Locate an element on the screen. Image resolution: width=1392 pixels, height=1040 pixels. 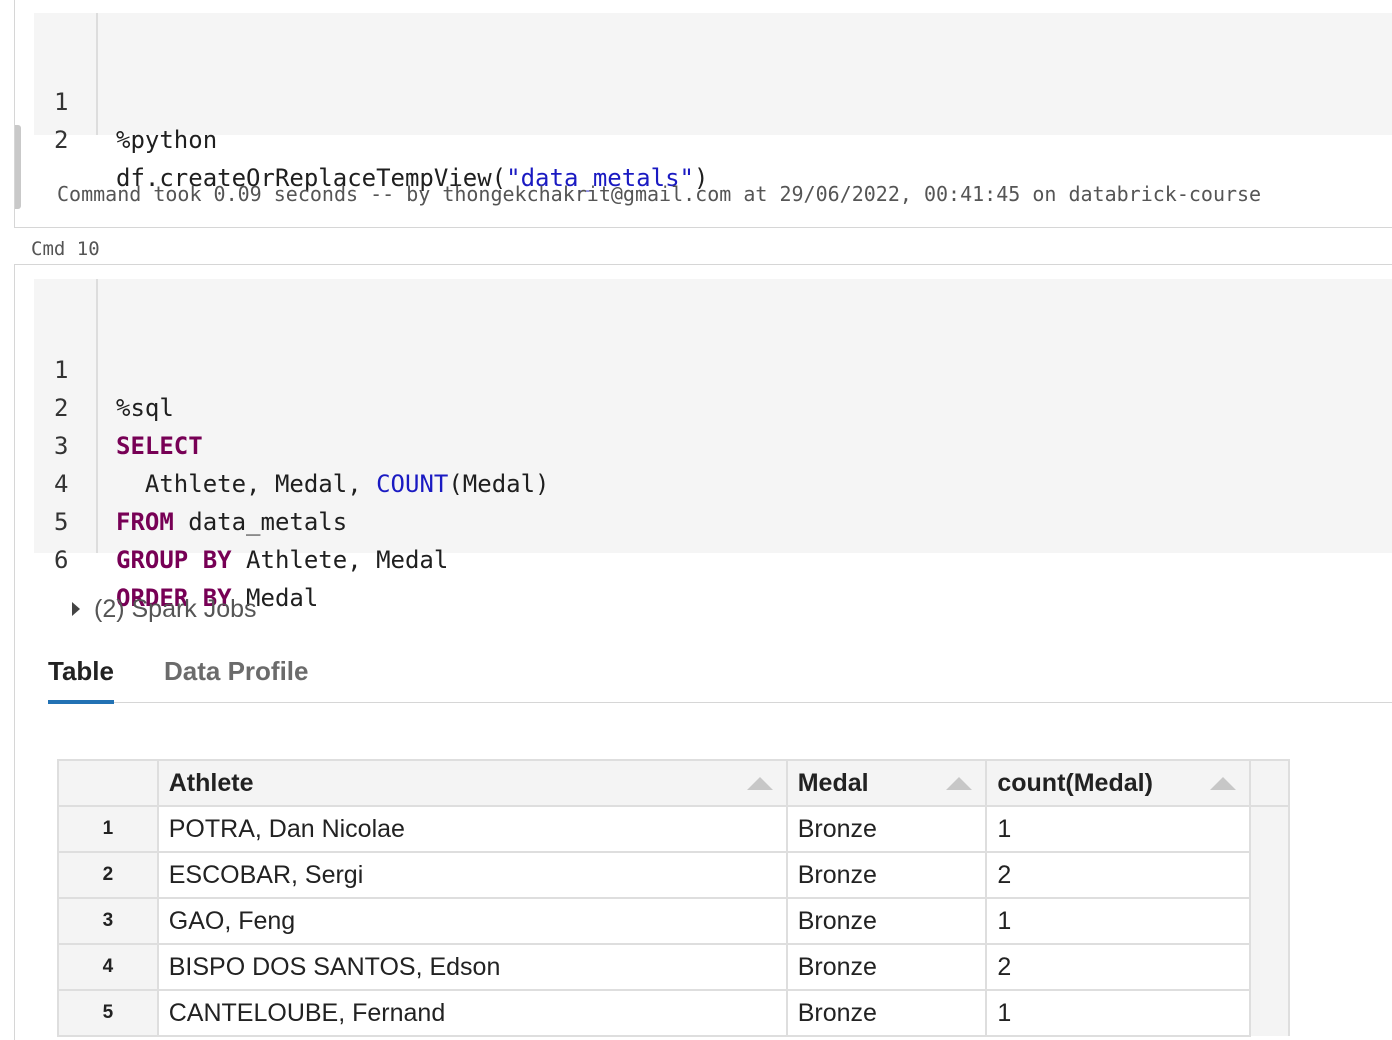
line-number: 2 is located at coordinates (61, 140).